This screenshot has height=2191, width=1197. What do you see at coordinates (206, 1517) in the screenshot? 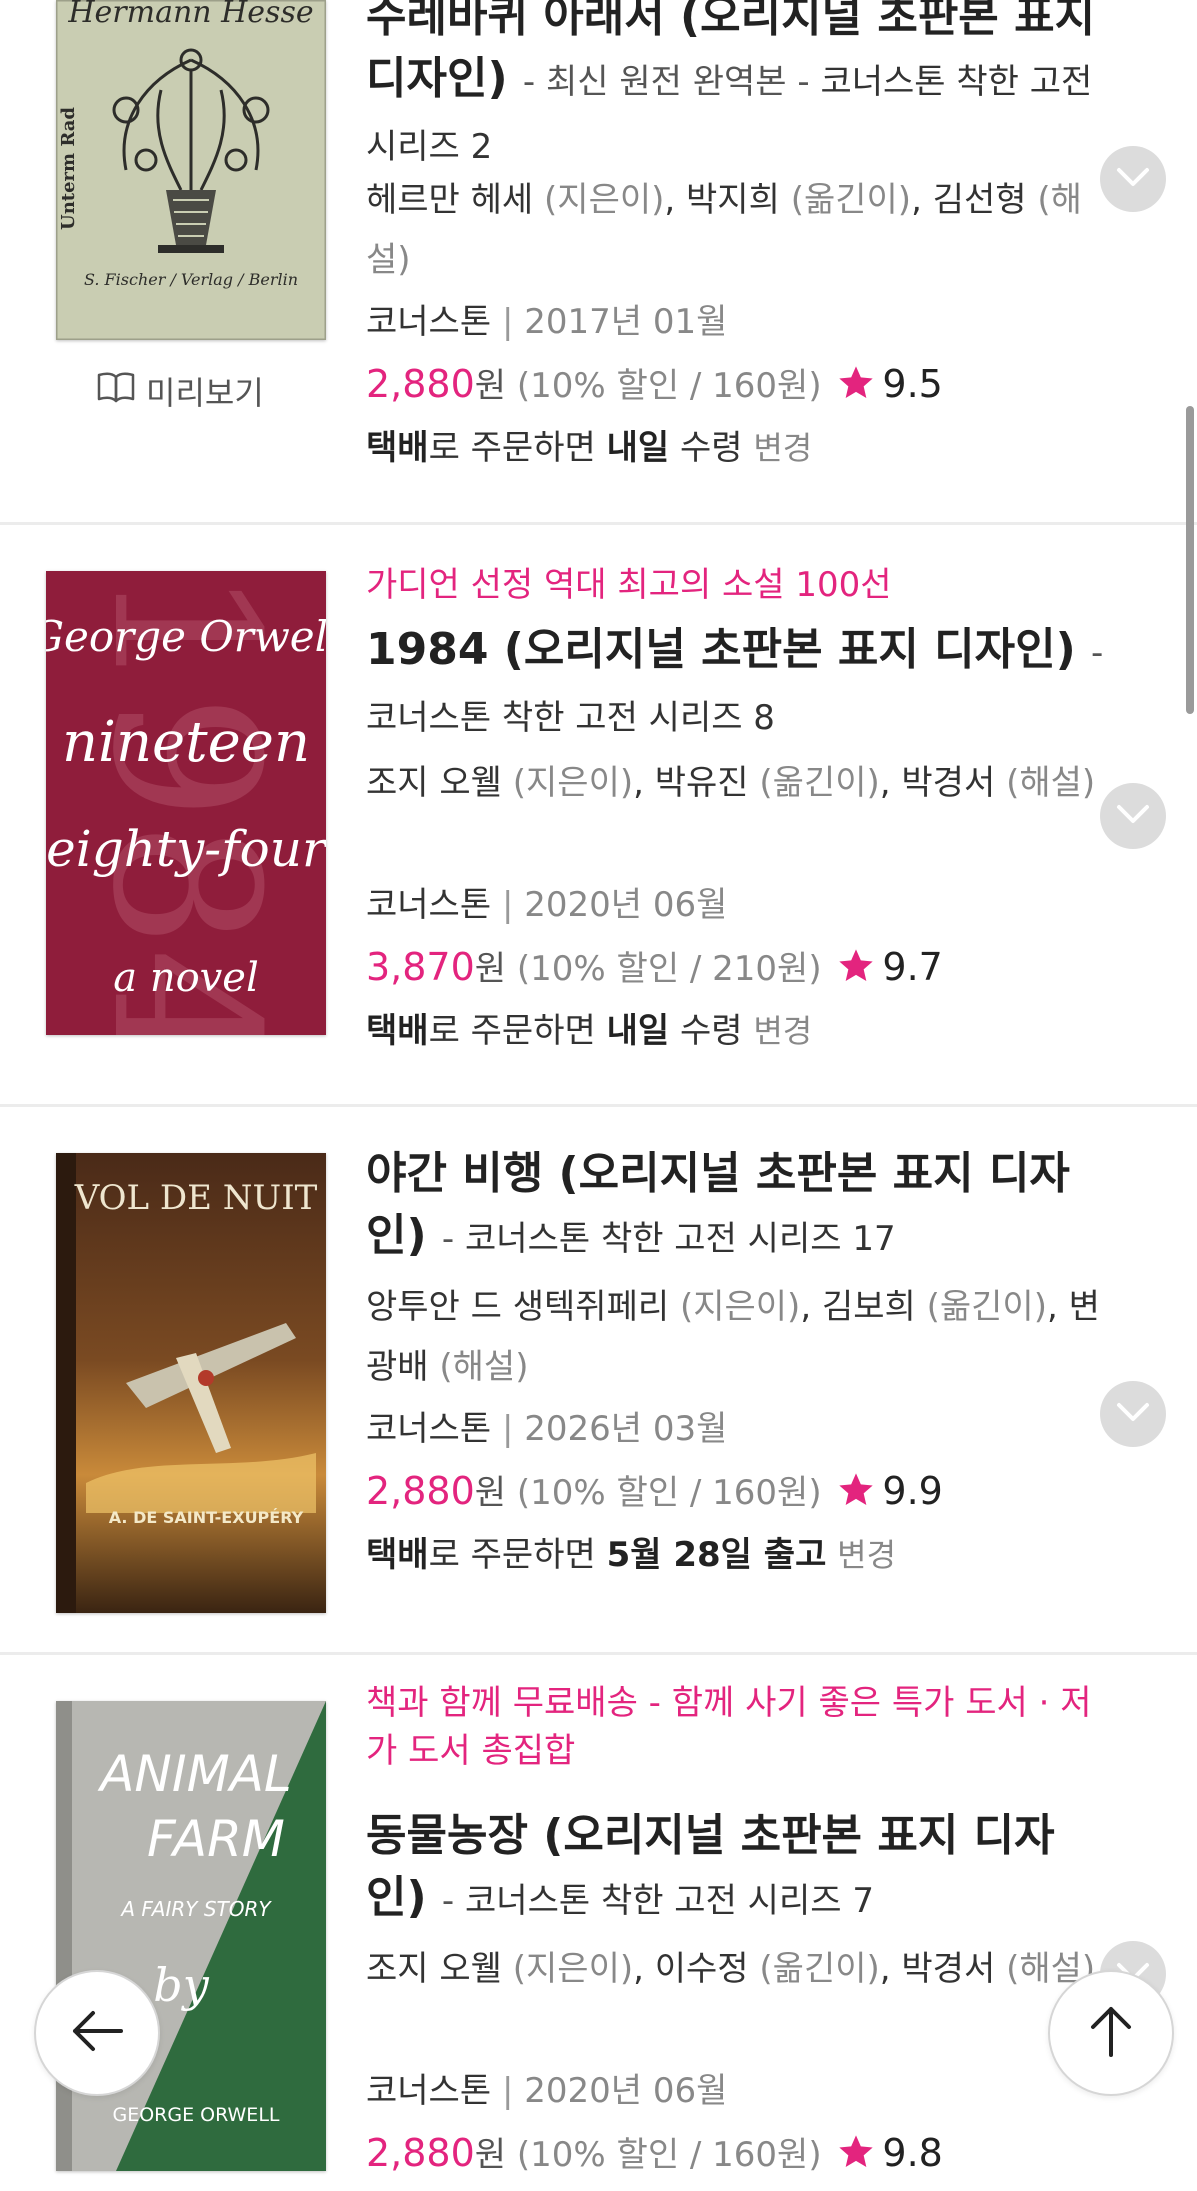
I see `cover-3-author: A. DE SAINT-EXUPÉRY` at bounding box center [206, 1517].